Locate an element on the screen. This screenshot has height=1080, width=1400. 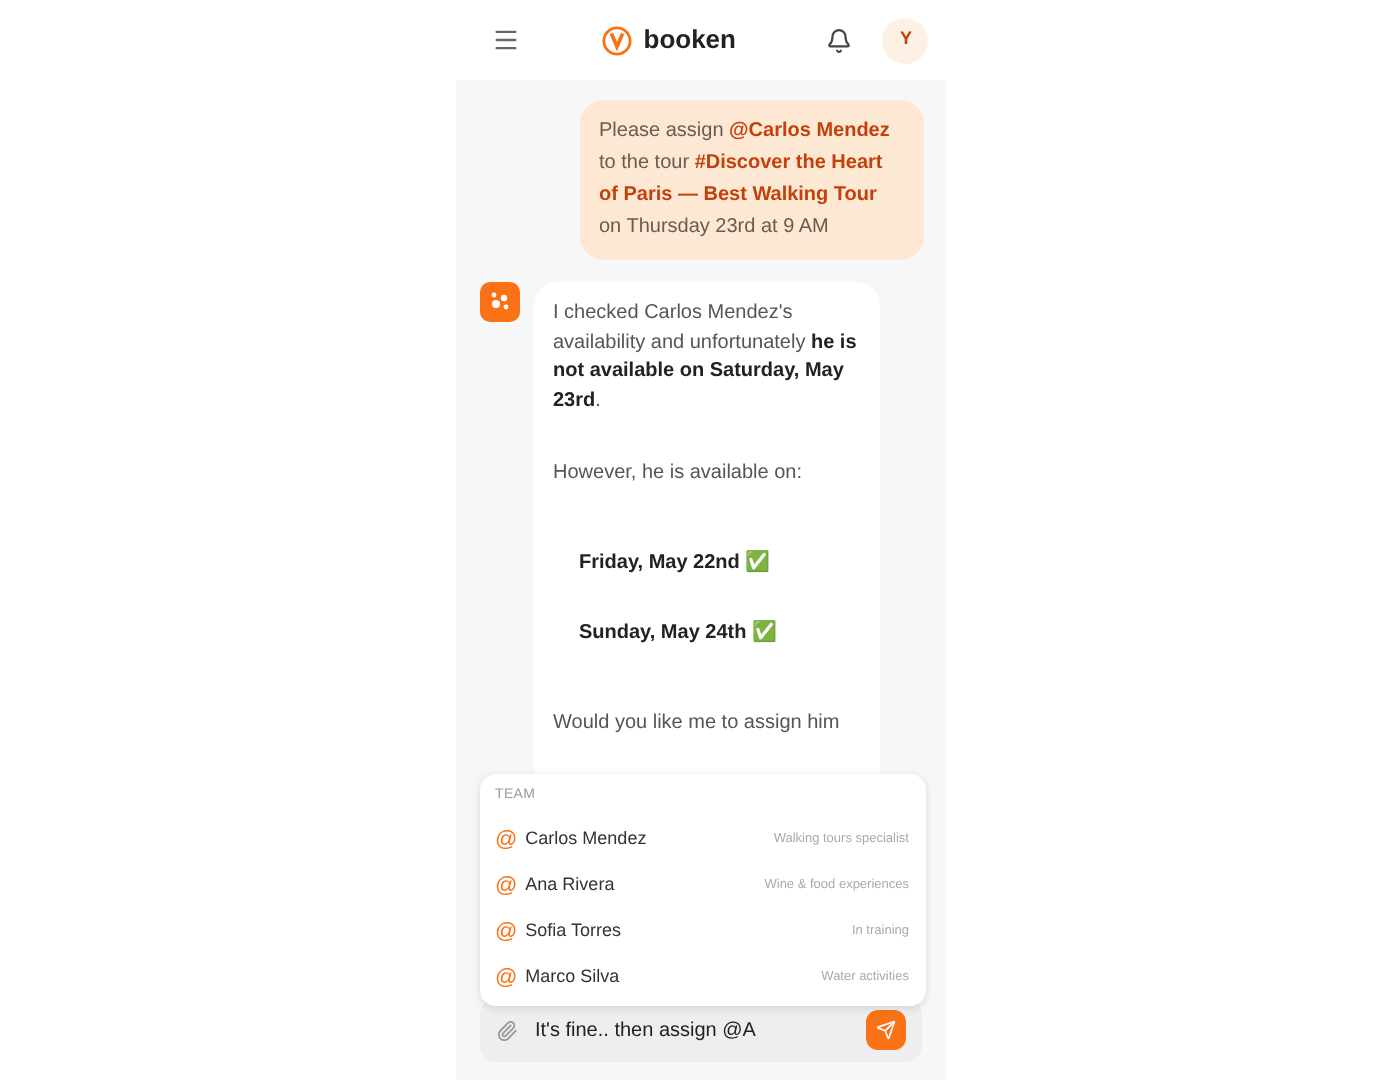
send-icon is located at coordinates (885, 1030).